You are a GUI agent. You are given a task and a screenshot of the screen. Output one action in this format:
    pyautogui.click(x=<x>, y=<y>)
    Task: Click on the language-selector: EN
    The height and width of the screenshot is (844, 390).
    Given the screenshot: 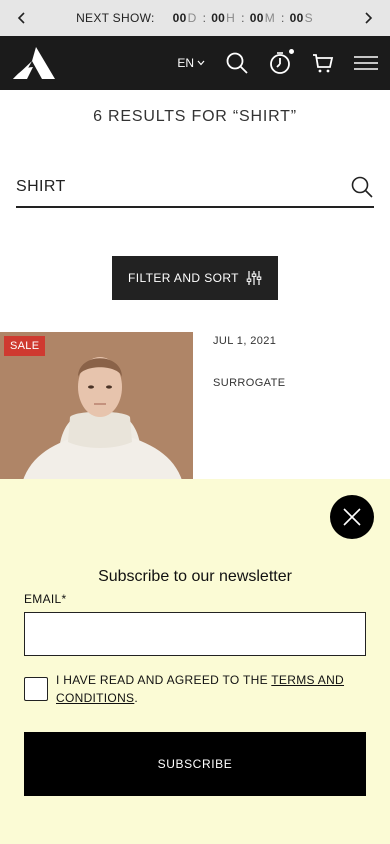 What is the action you would take?
    pyautogui.click(x=191, y=63)
    